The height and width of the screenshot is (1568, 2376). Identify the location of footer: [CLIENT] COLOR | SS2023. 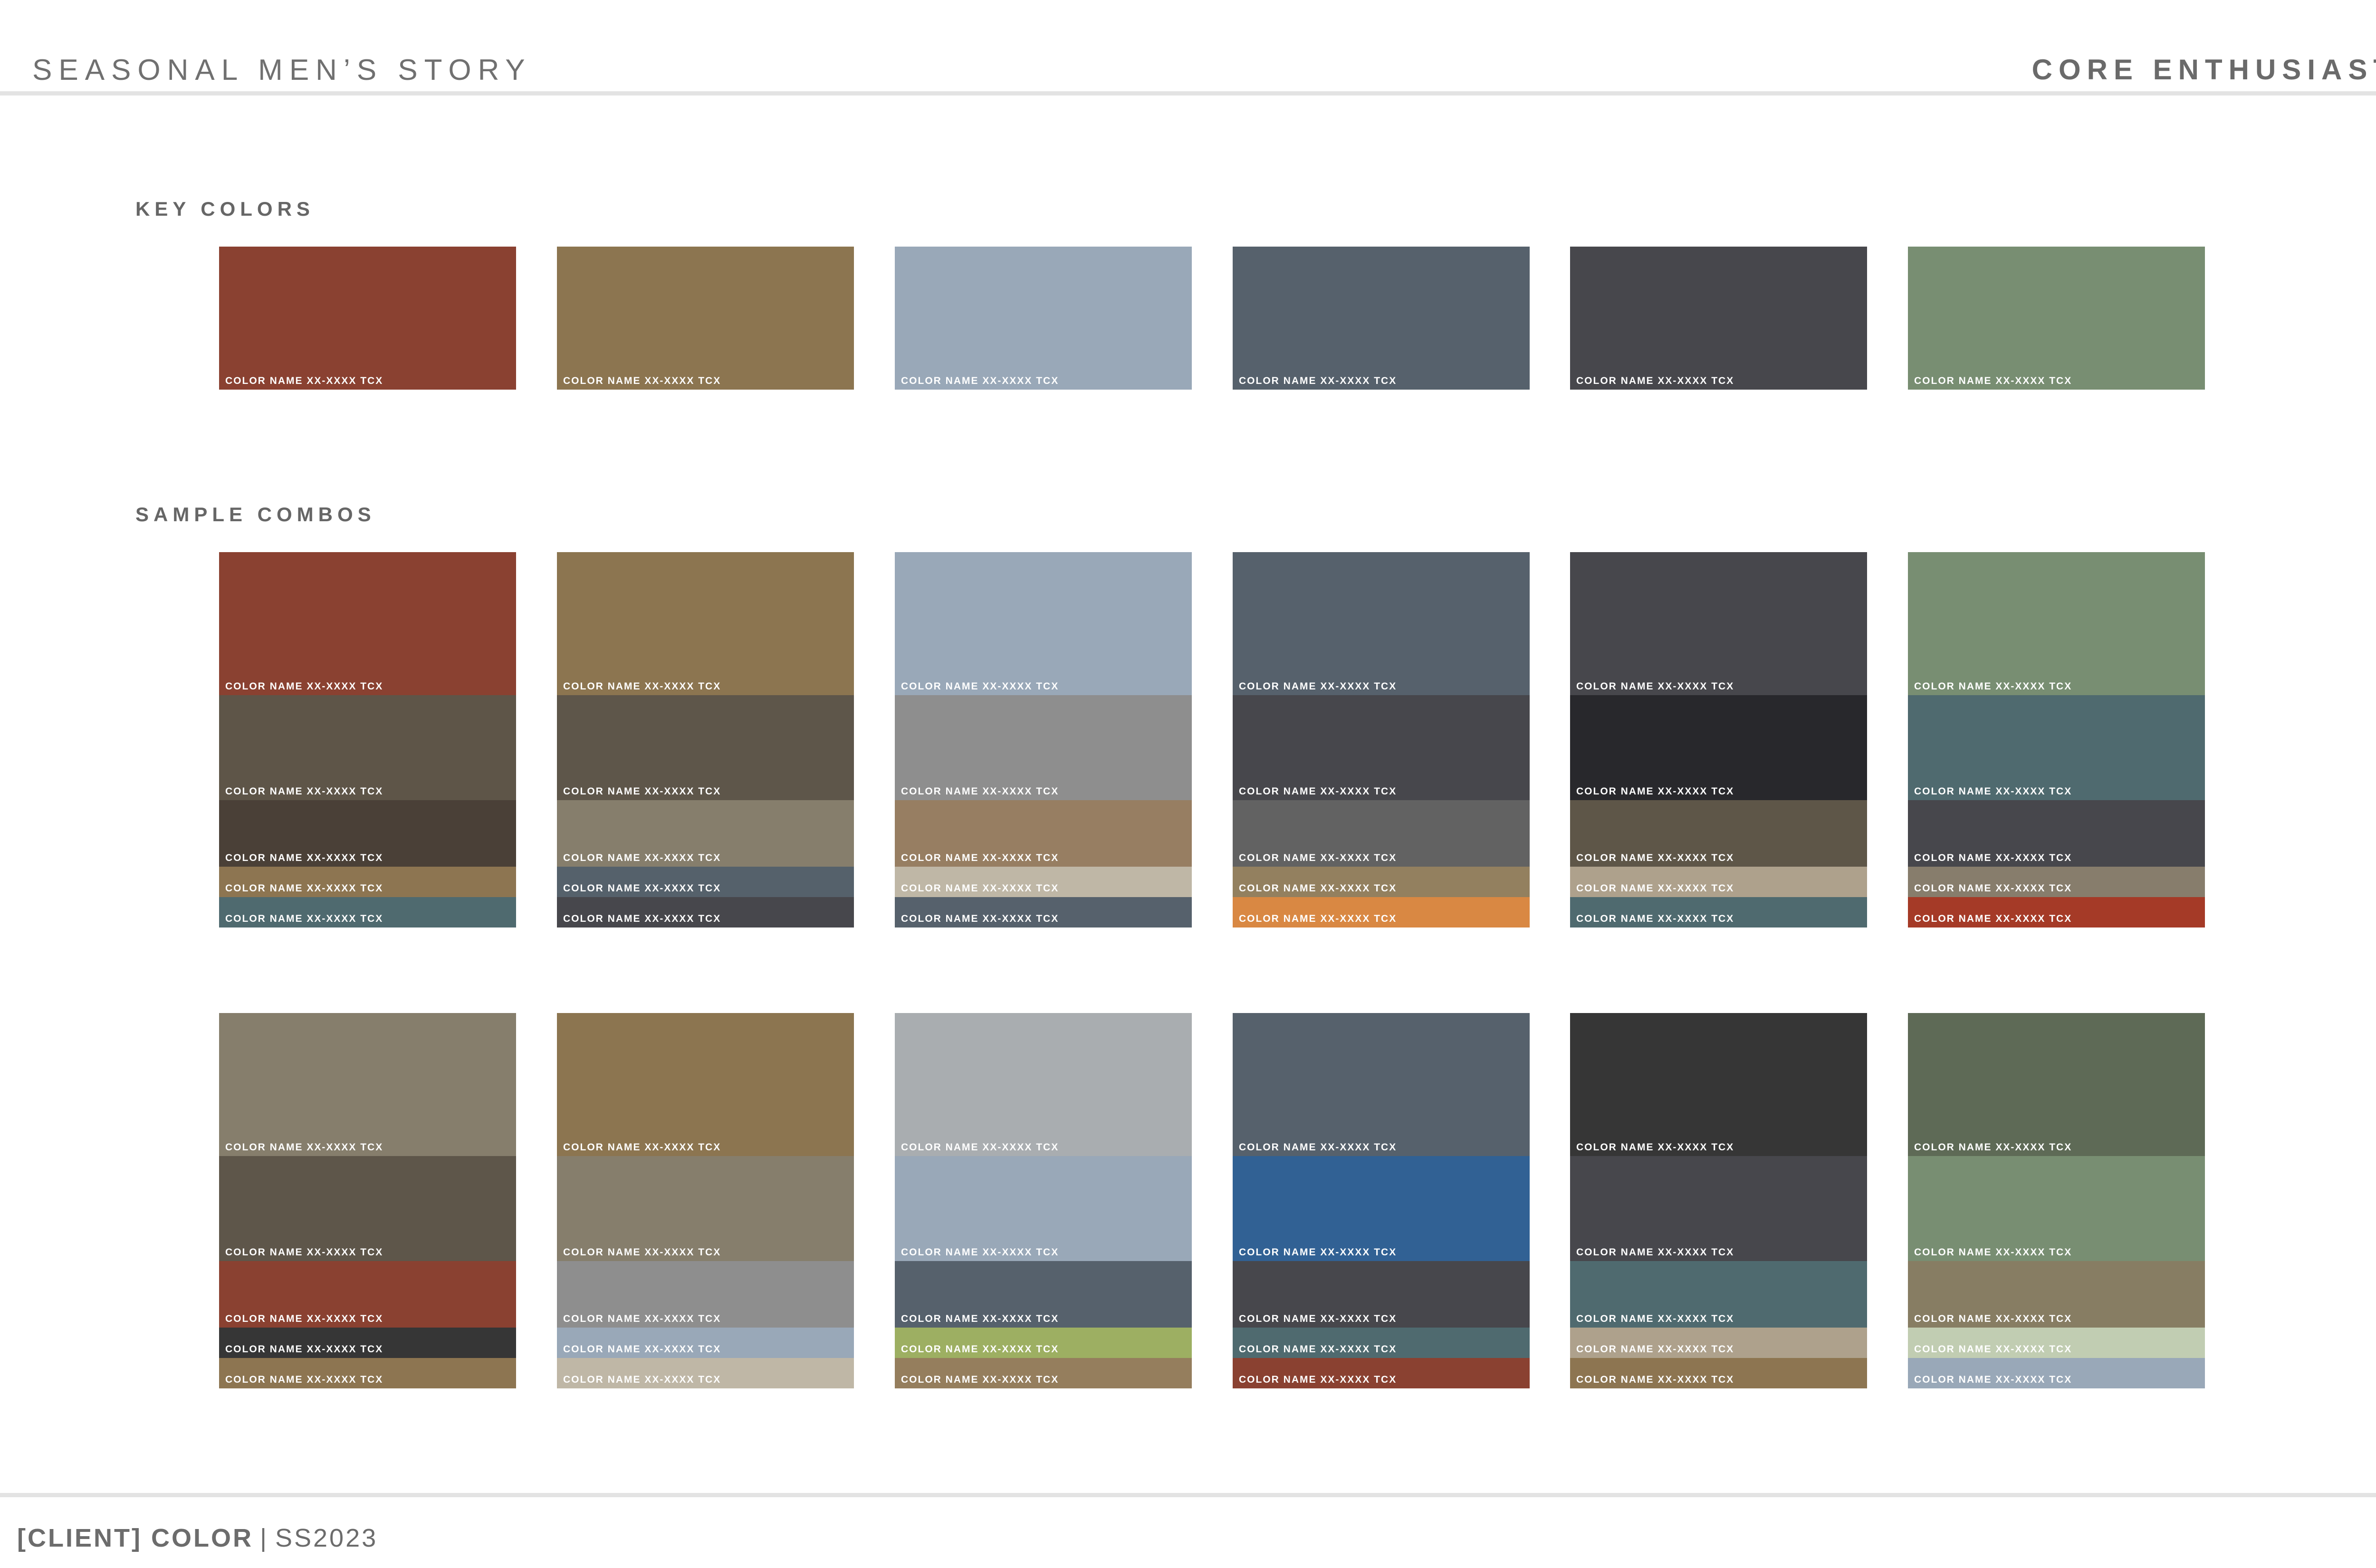
(197, 1538).